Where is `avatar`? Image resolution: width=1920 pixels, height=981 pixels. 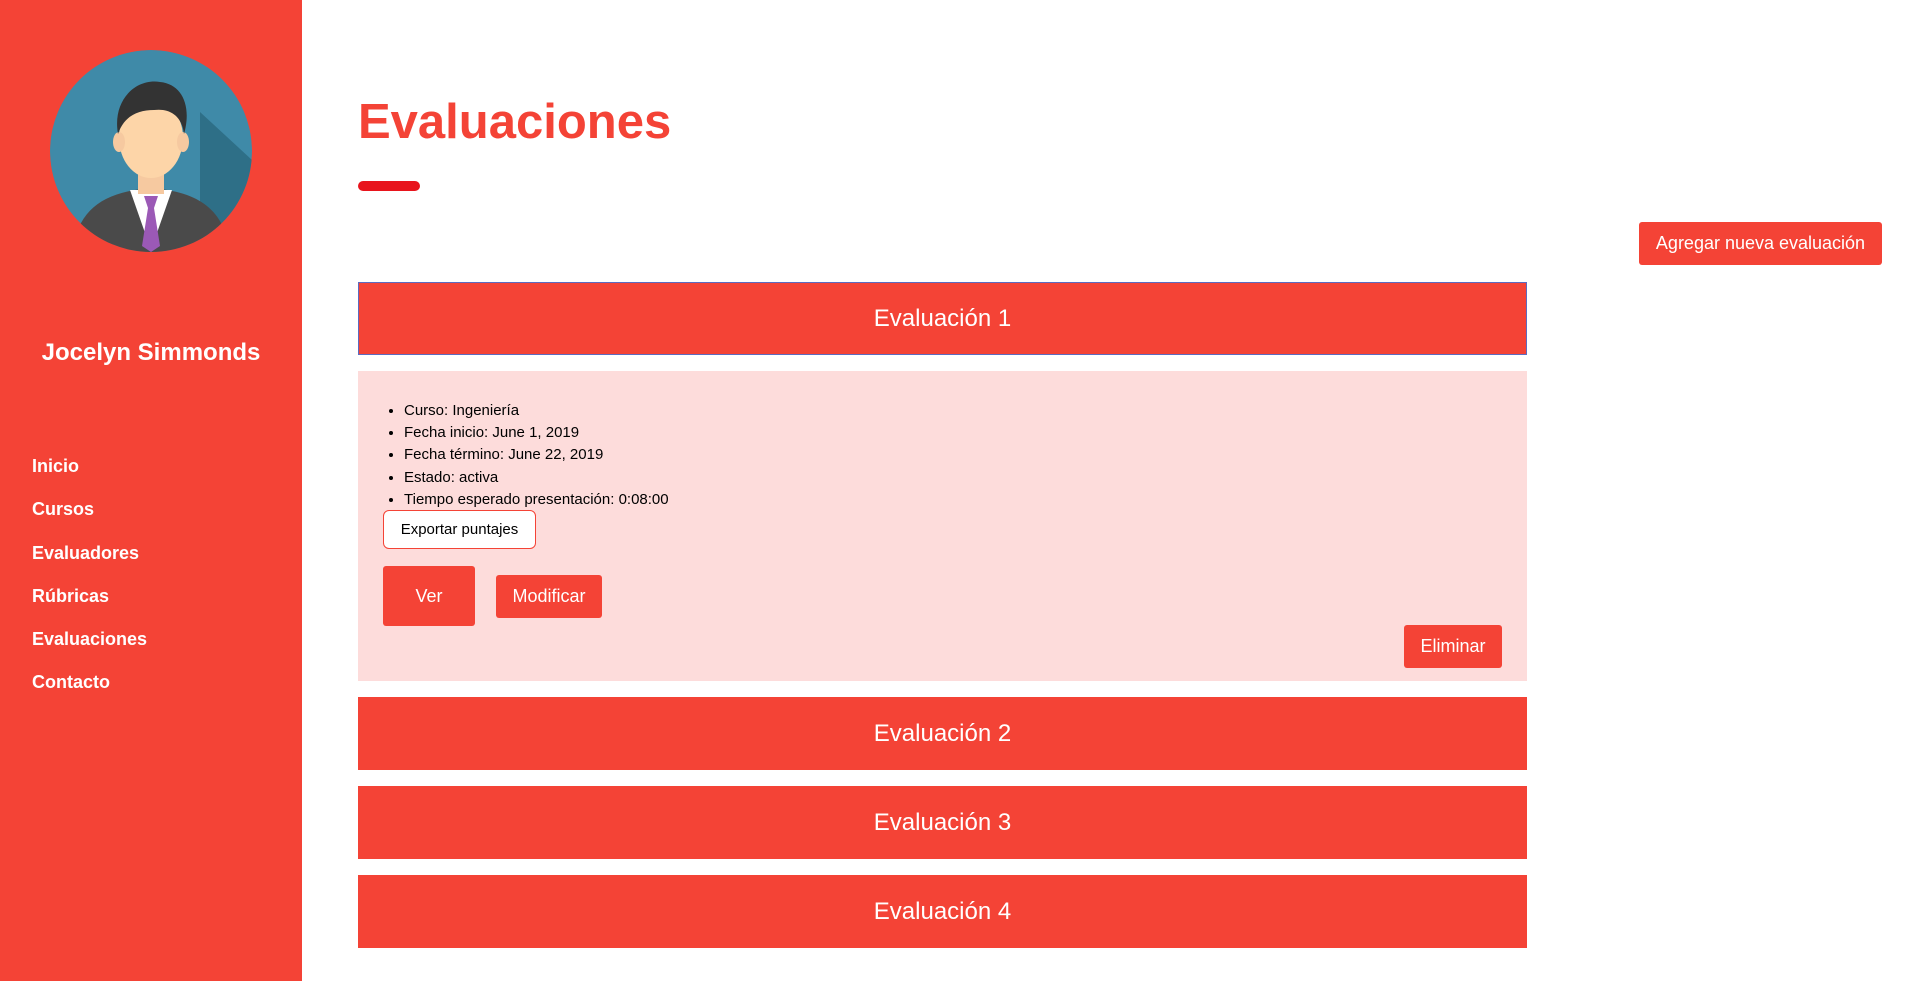
avatar is located at coordinates (151, 151).